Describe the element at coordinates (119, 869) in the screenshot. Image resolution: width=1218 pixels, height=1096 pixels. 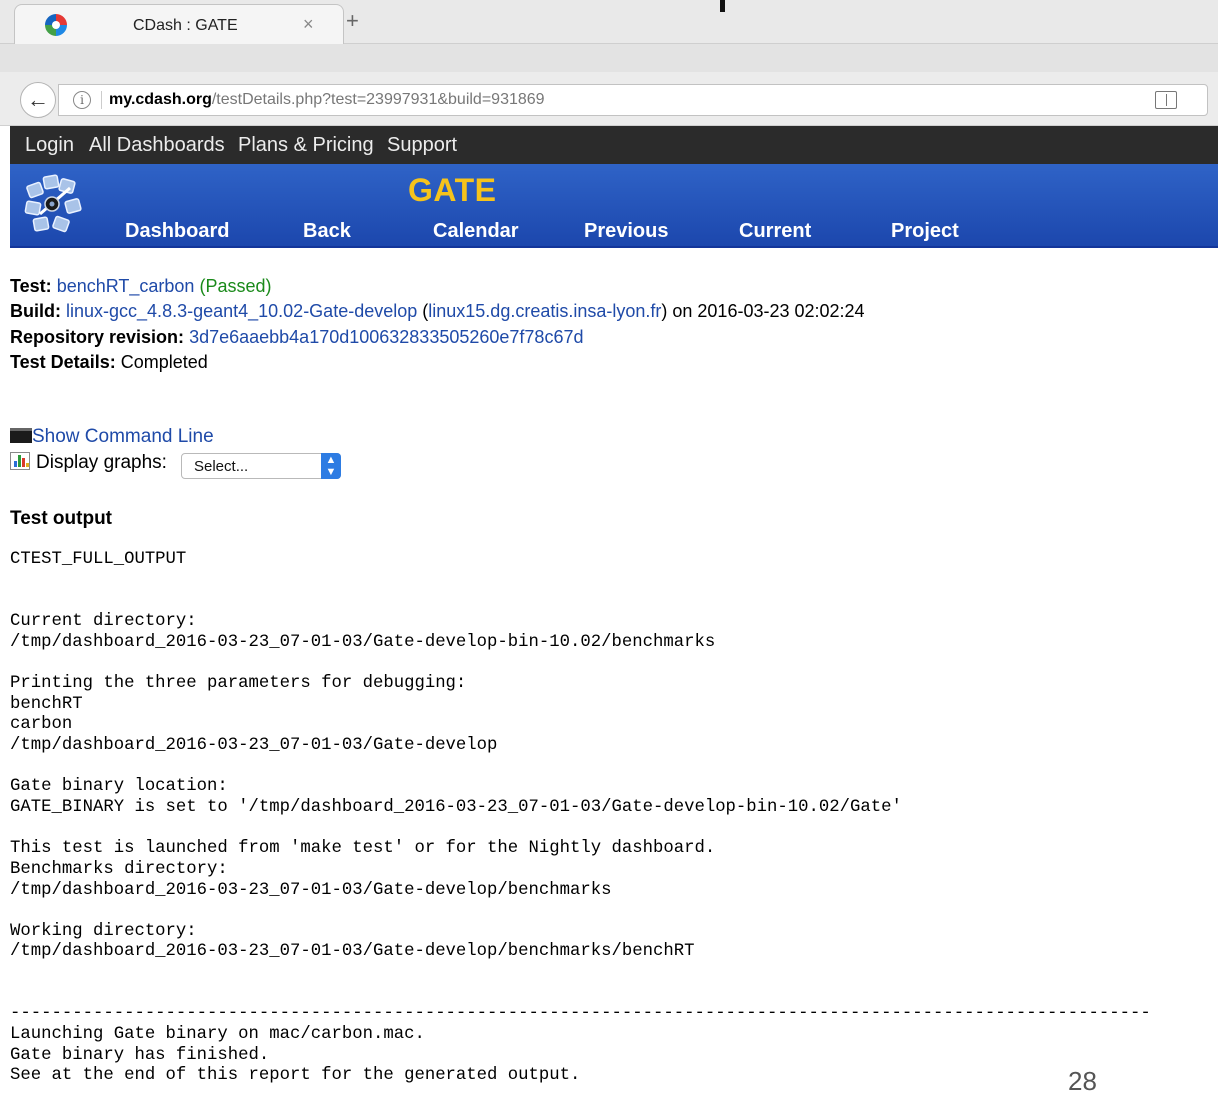
I see `output-line: Benchmarks directory:` at that location.